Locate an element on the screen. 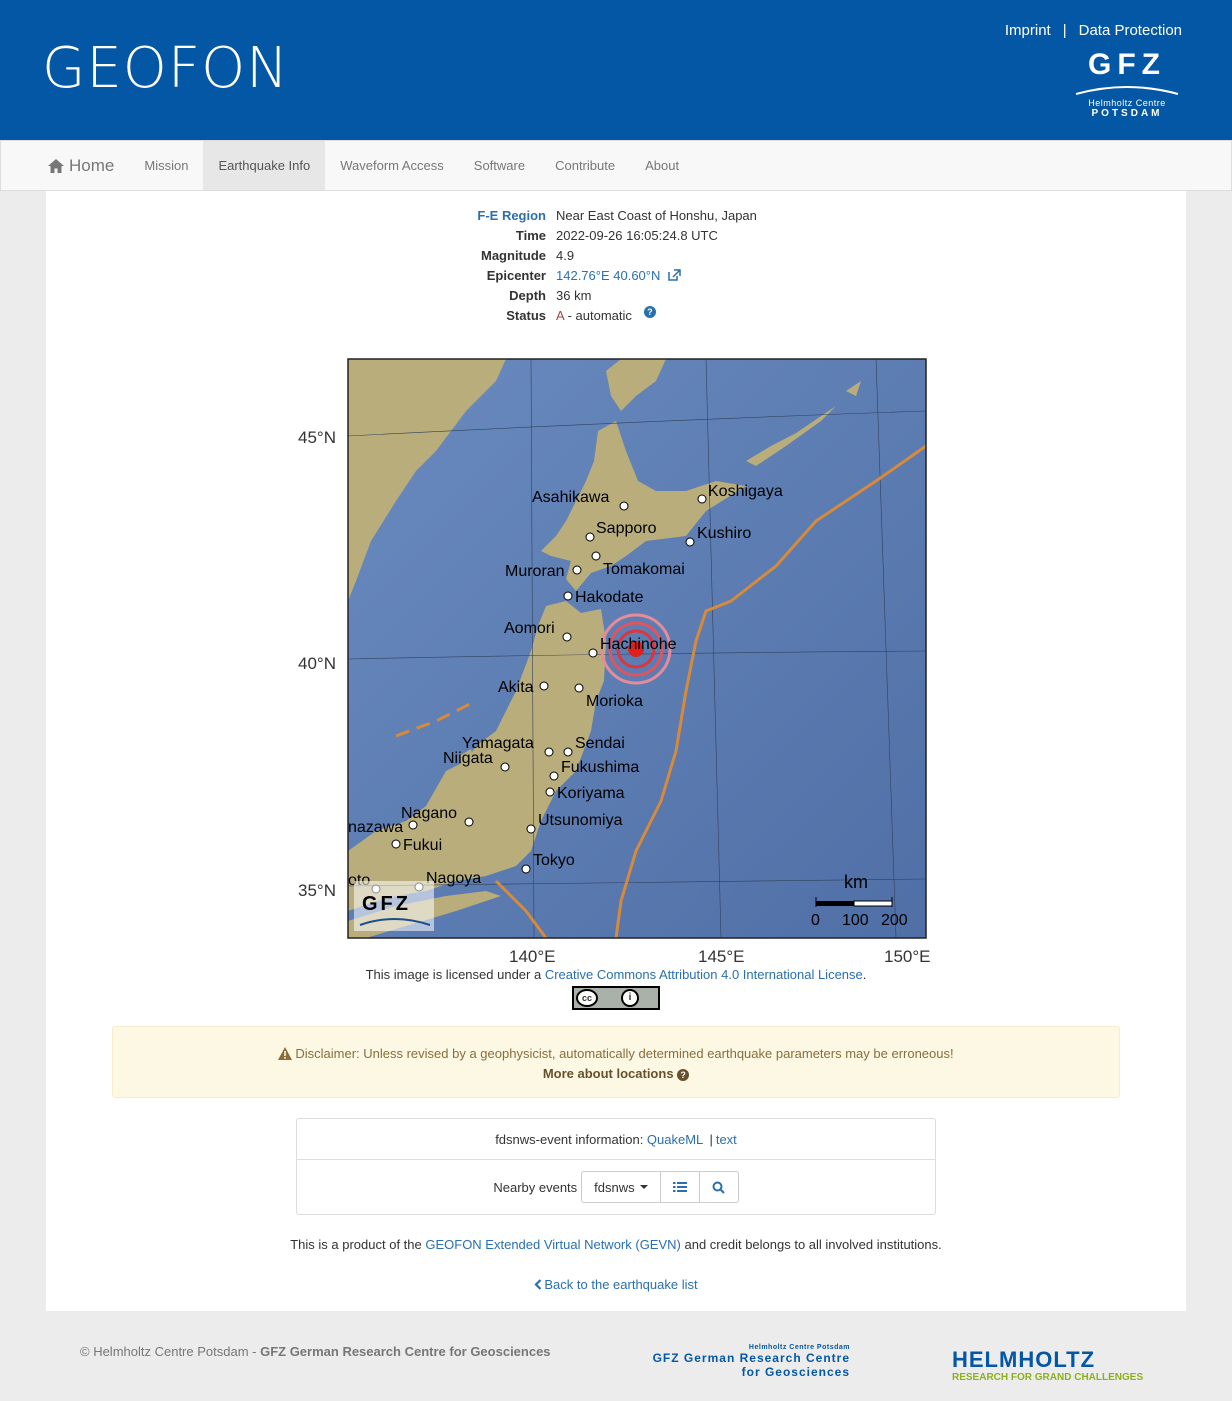  nav-home: Home is located at coordinates (81, 165).